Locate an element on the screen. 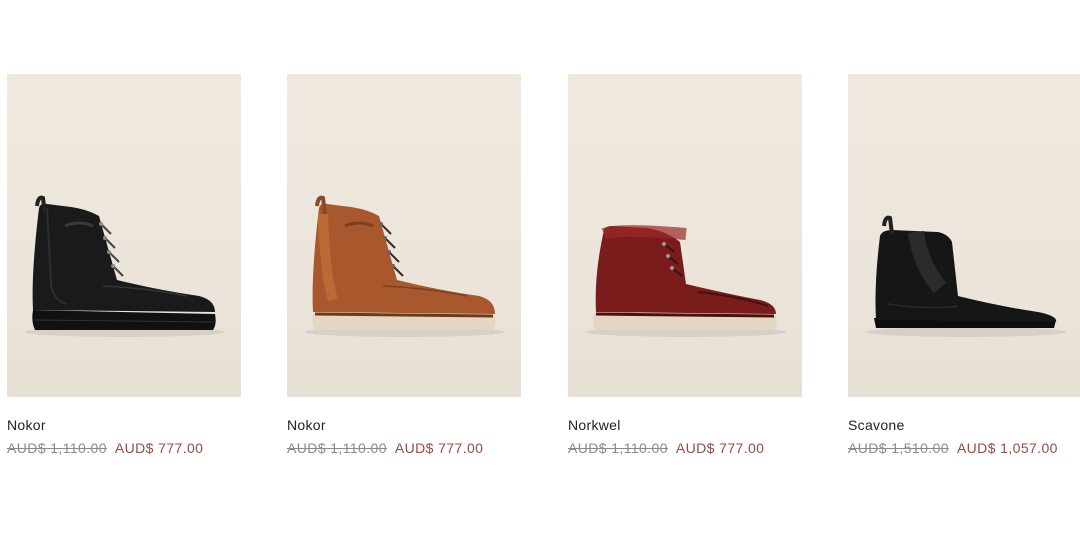 This screenshot has width=1080, height=535. sale-price: AUD$ 1,057.00 is located at coordinates (1007, 448).